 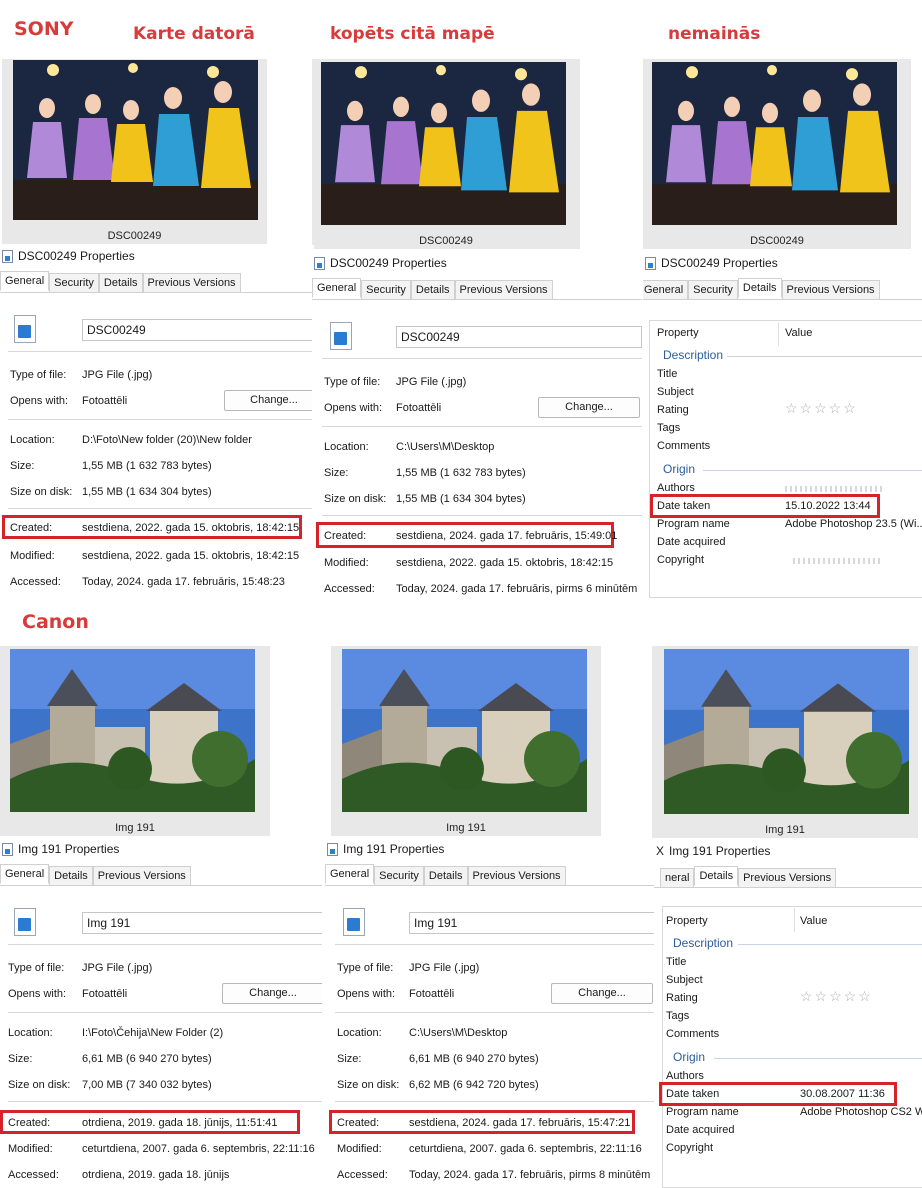 I want to click on thumbnail-sony-3: DSC00249, so click(x=777, y=154).